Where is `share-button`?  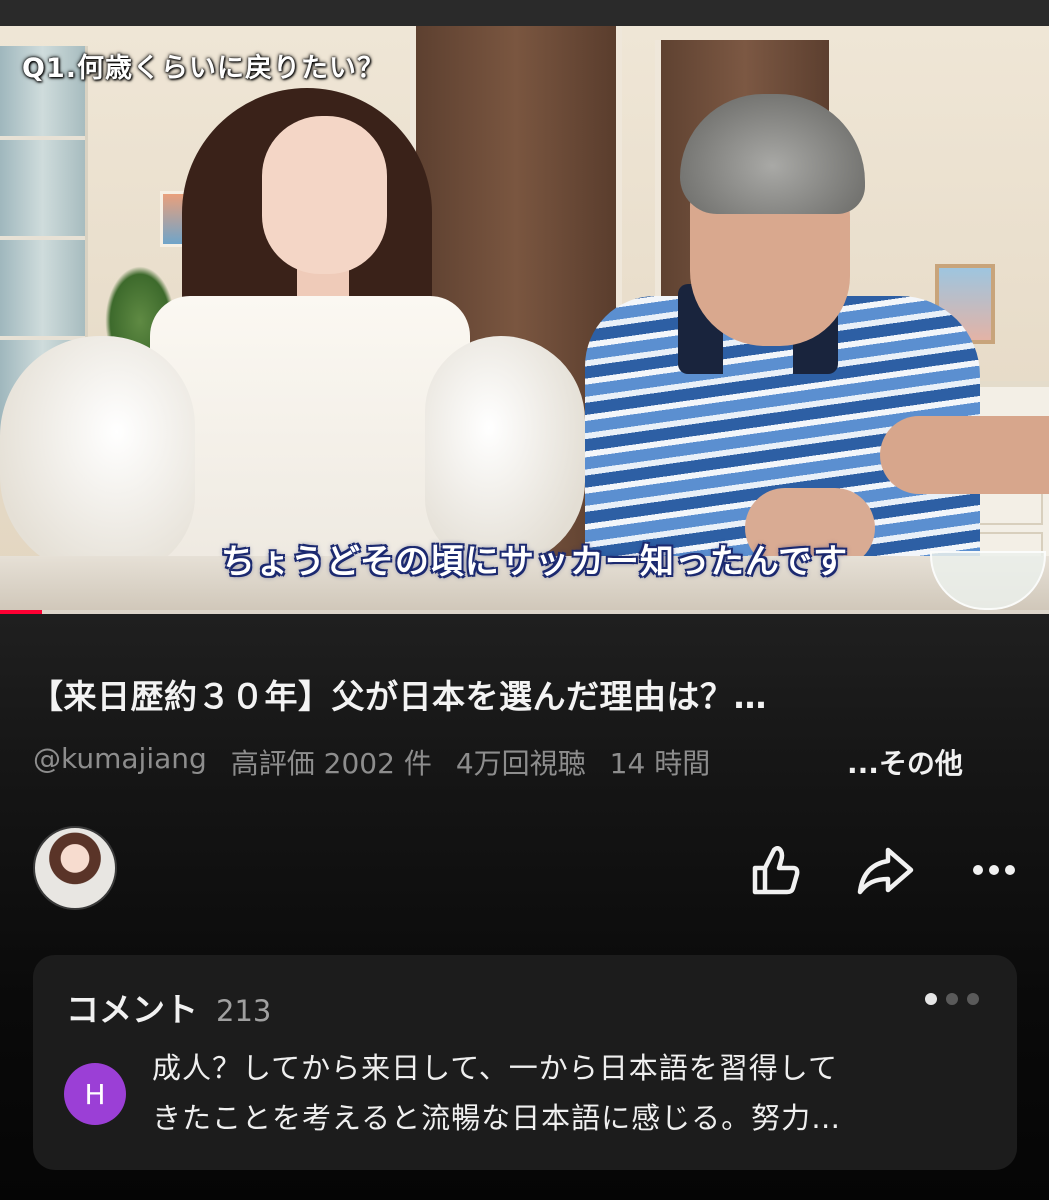 share-button is located at coordinates (885, 870).